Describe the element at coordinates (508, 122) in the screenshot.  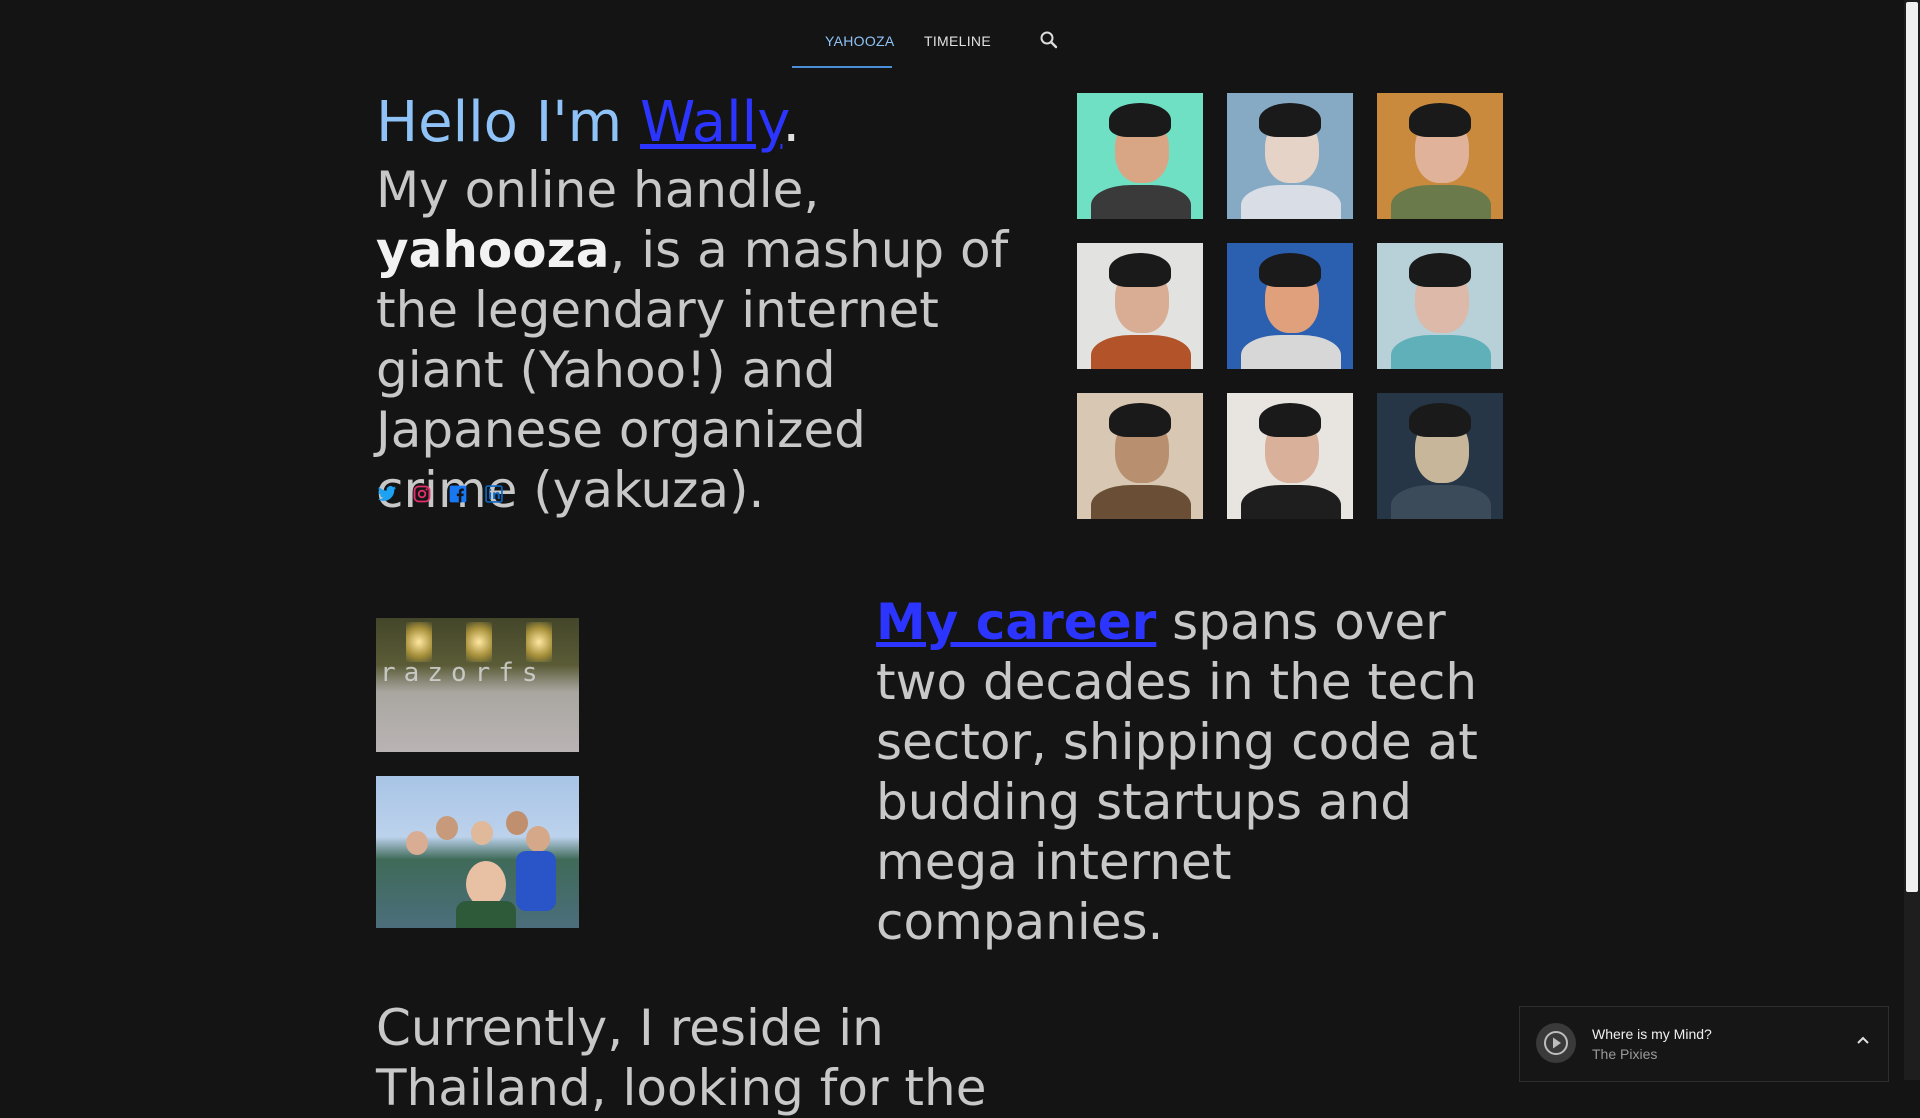
I see `greeting-prefix: Hello I'm` at that location.